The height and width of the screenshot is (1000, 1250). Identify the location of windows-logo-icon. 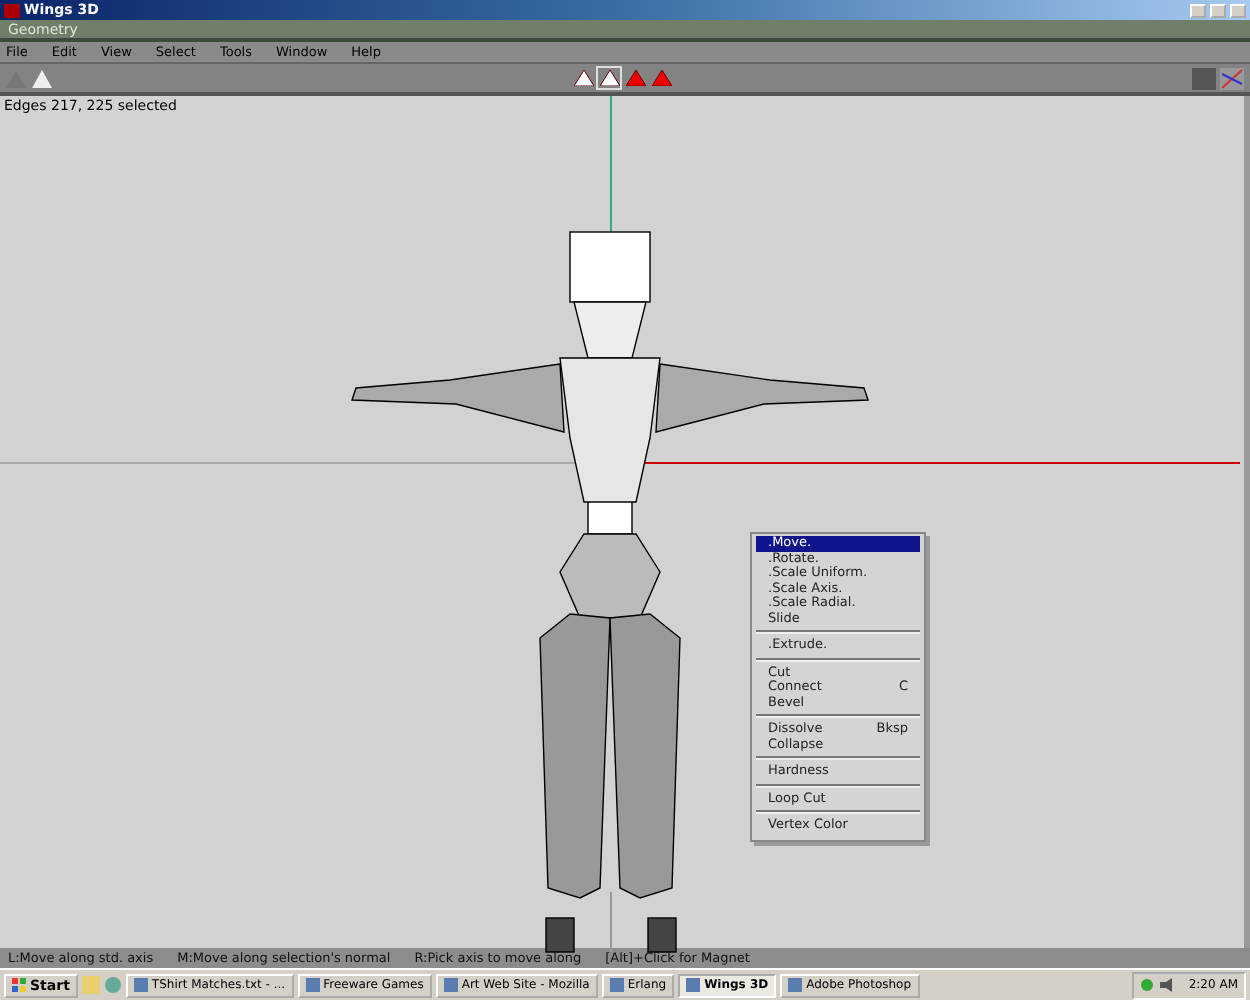
(19, 985).